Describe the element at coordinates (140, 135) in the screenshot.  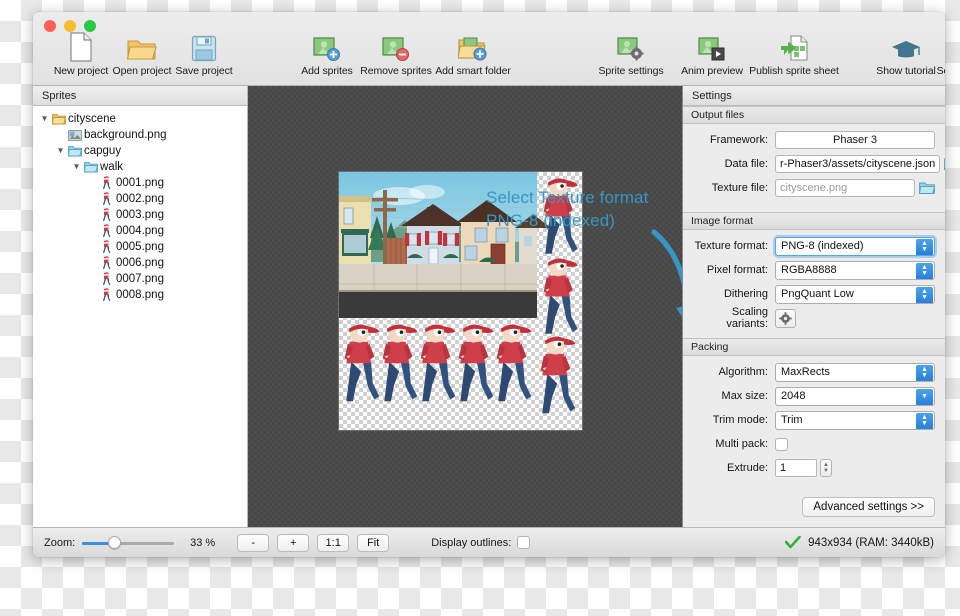
I see `tree-item-background-png: background.png` at that location.